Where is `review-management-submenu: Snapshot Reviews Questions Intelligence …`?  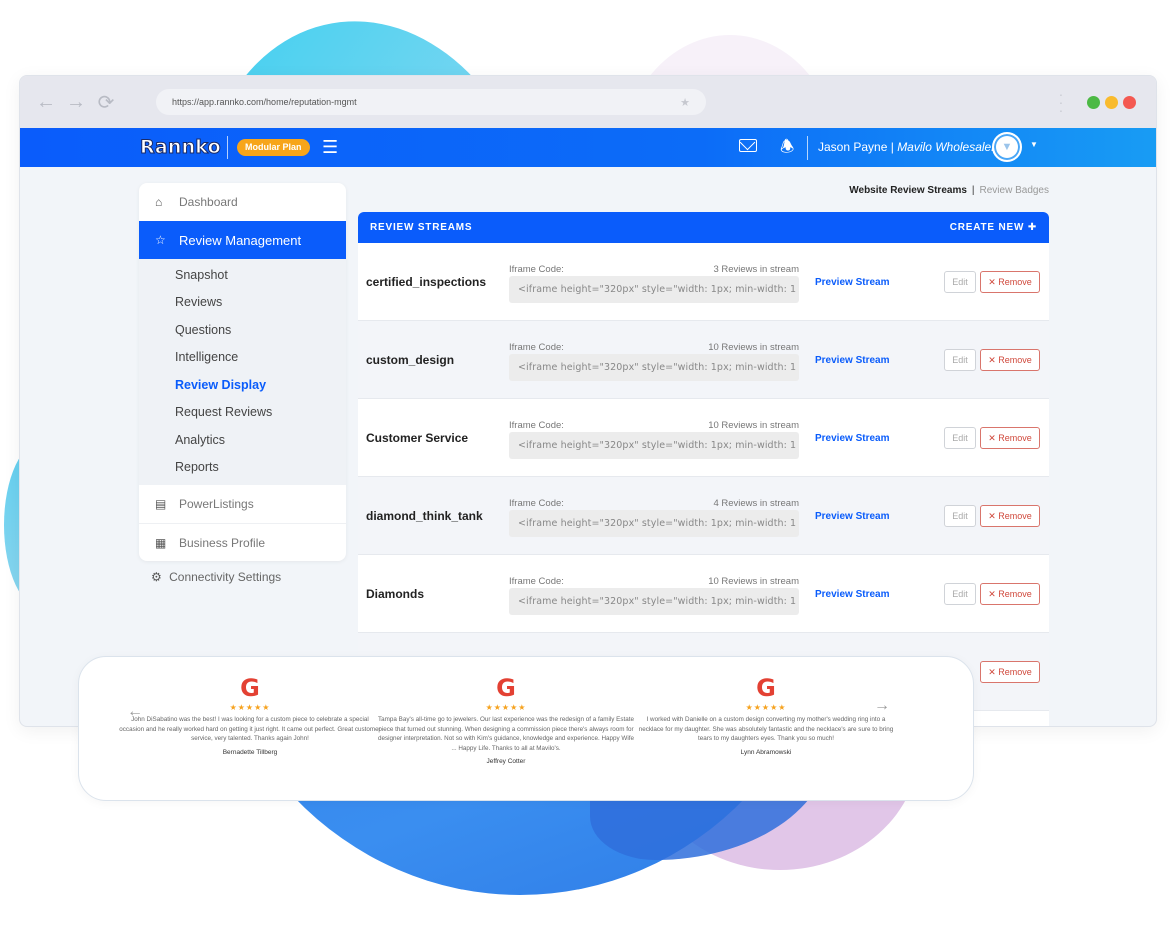 review-management-submenu: Snapshot Reviews Questions Intelligence … is located at coordinates (242, 372).